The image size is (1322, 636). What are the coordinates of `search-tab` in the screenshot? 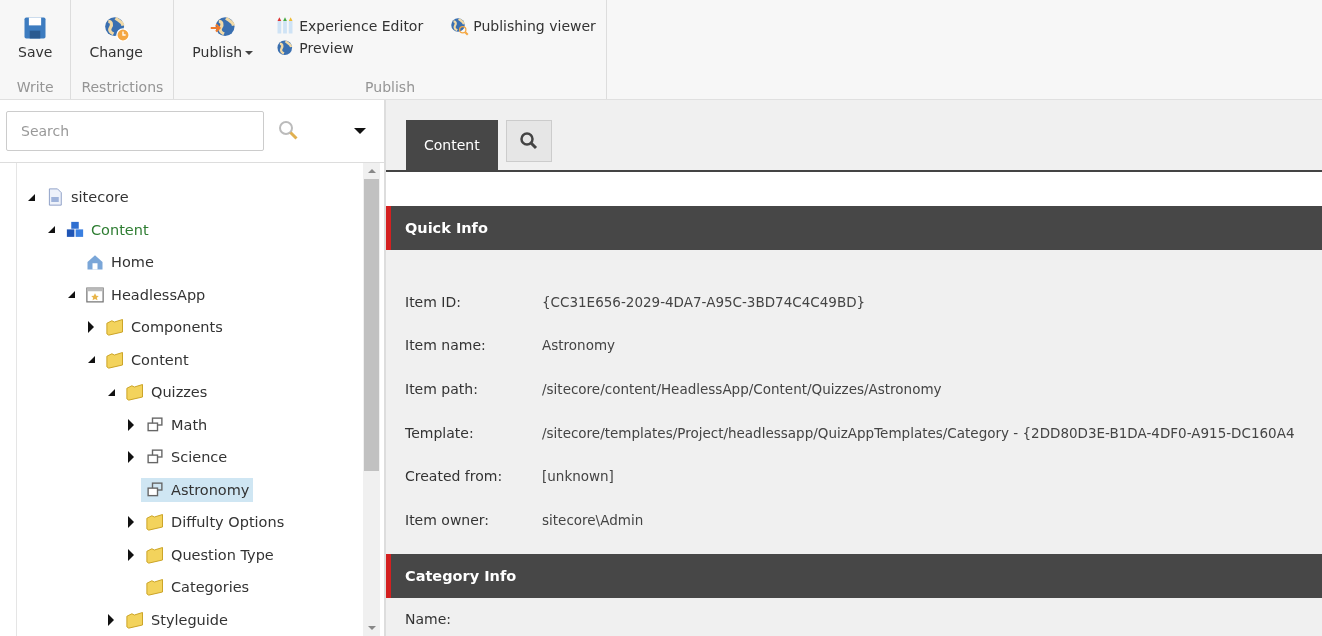 It's located at (528, 141).